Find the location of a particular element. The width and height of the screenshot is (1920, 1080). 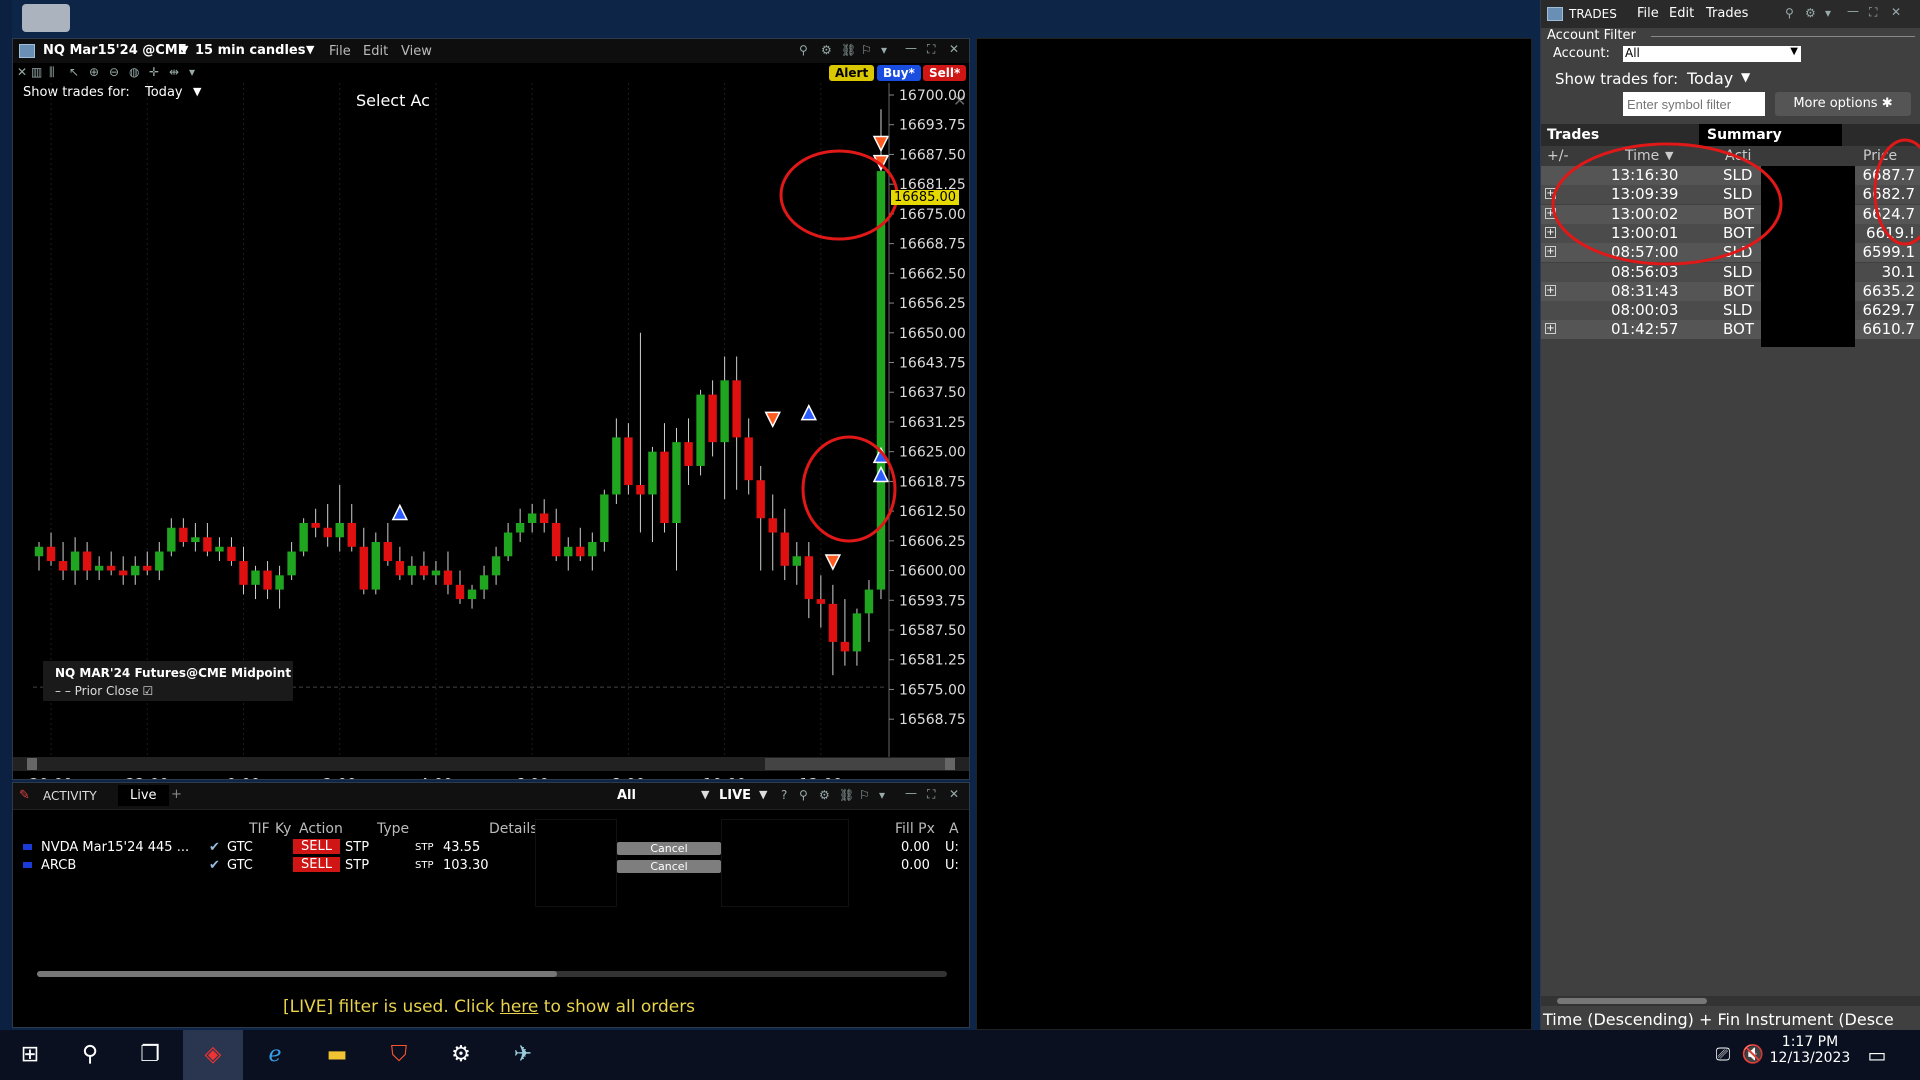

price-tick-label: 16675.00 is located at coordinates (932, 215).